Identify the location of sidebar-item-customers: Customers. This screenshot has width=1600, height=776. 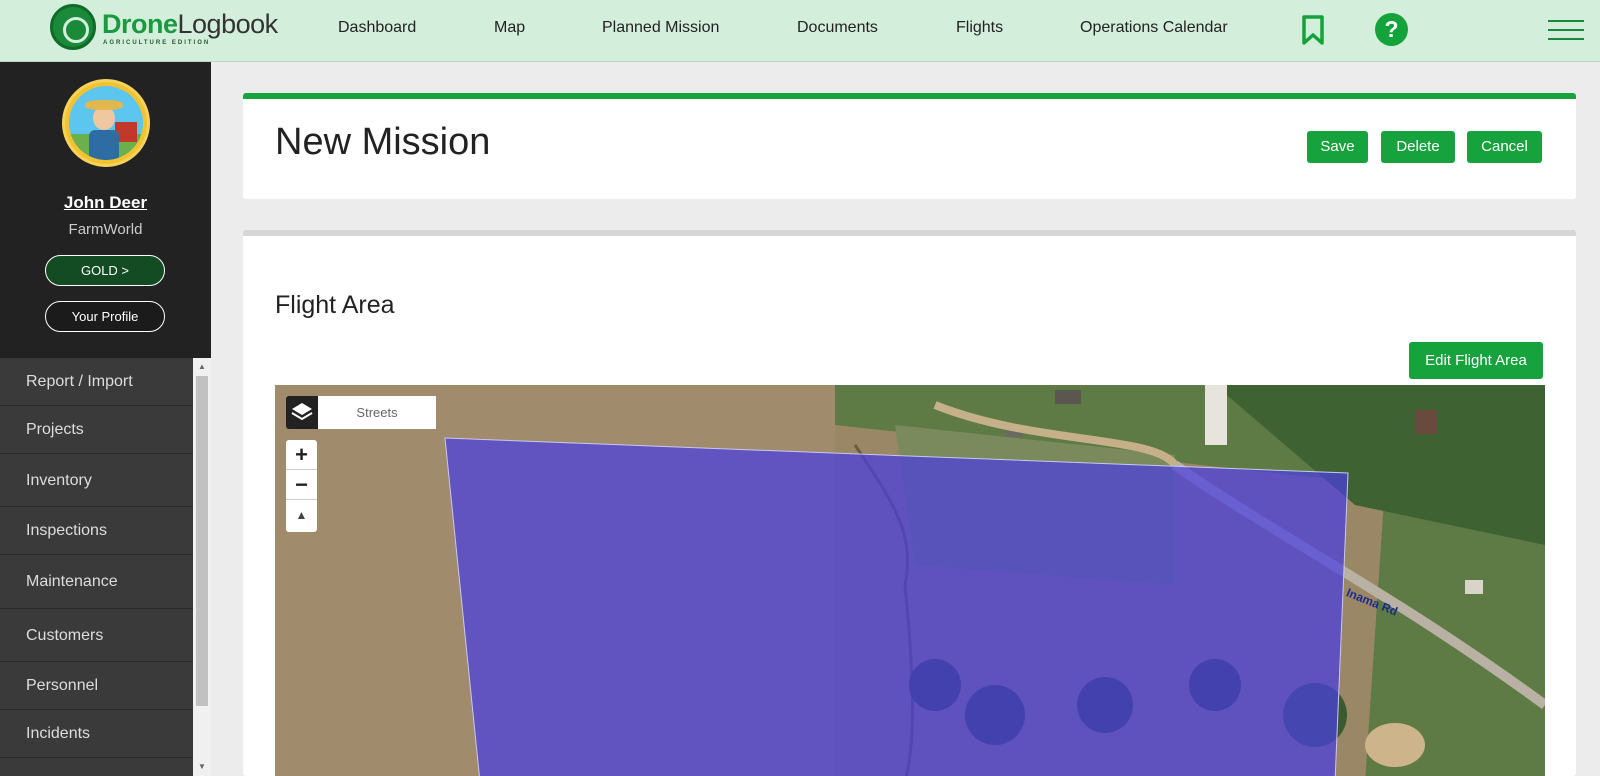
(96, 635).